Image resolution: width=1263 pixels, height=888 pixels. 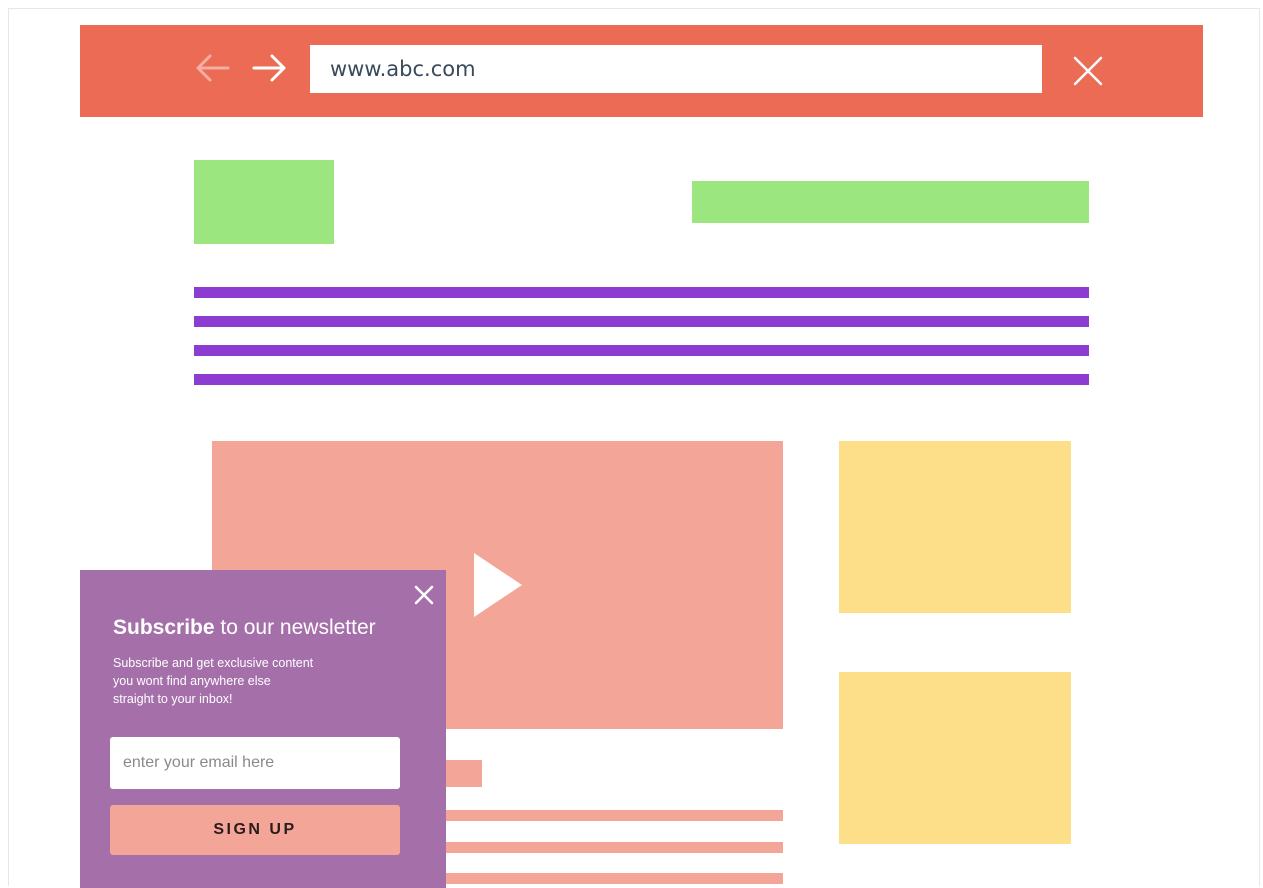 What do you see at coordinates (295, 627) in the screenshot?
I see `popup-title-rest: to our newsletter` at bounding box center [295, 627].